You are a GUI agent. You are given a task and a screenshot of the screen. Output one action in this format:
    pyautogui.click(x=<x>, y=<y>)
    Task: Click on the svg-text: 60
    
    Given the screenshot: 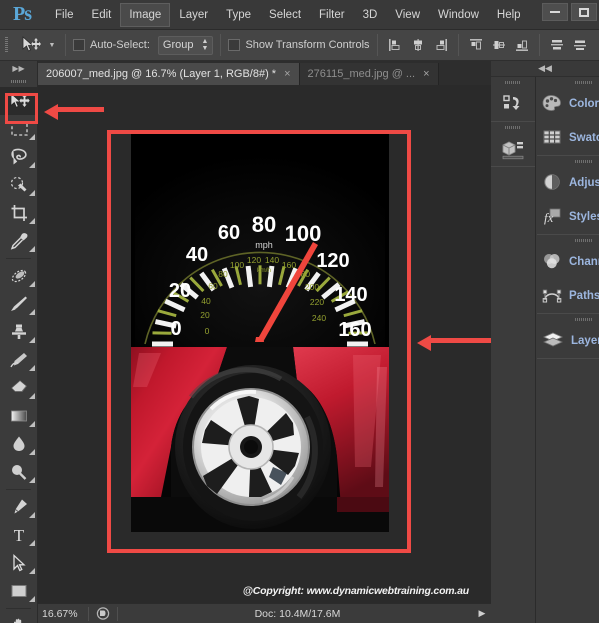 What is the action you would take?
    pyautogui.click(x=229, y=233)
    